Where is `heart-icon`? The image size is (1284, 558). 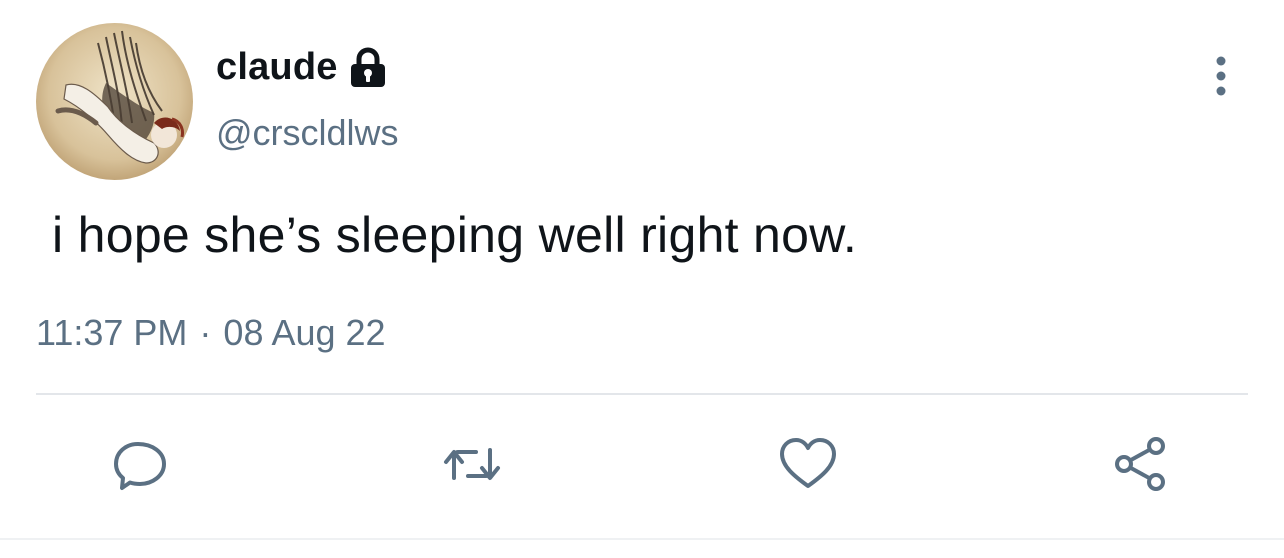 heart-icon is located at coordinates (808, 463).